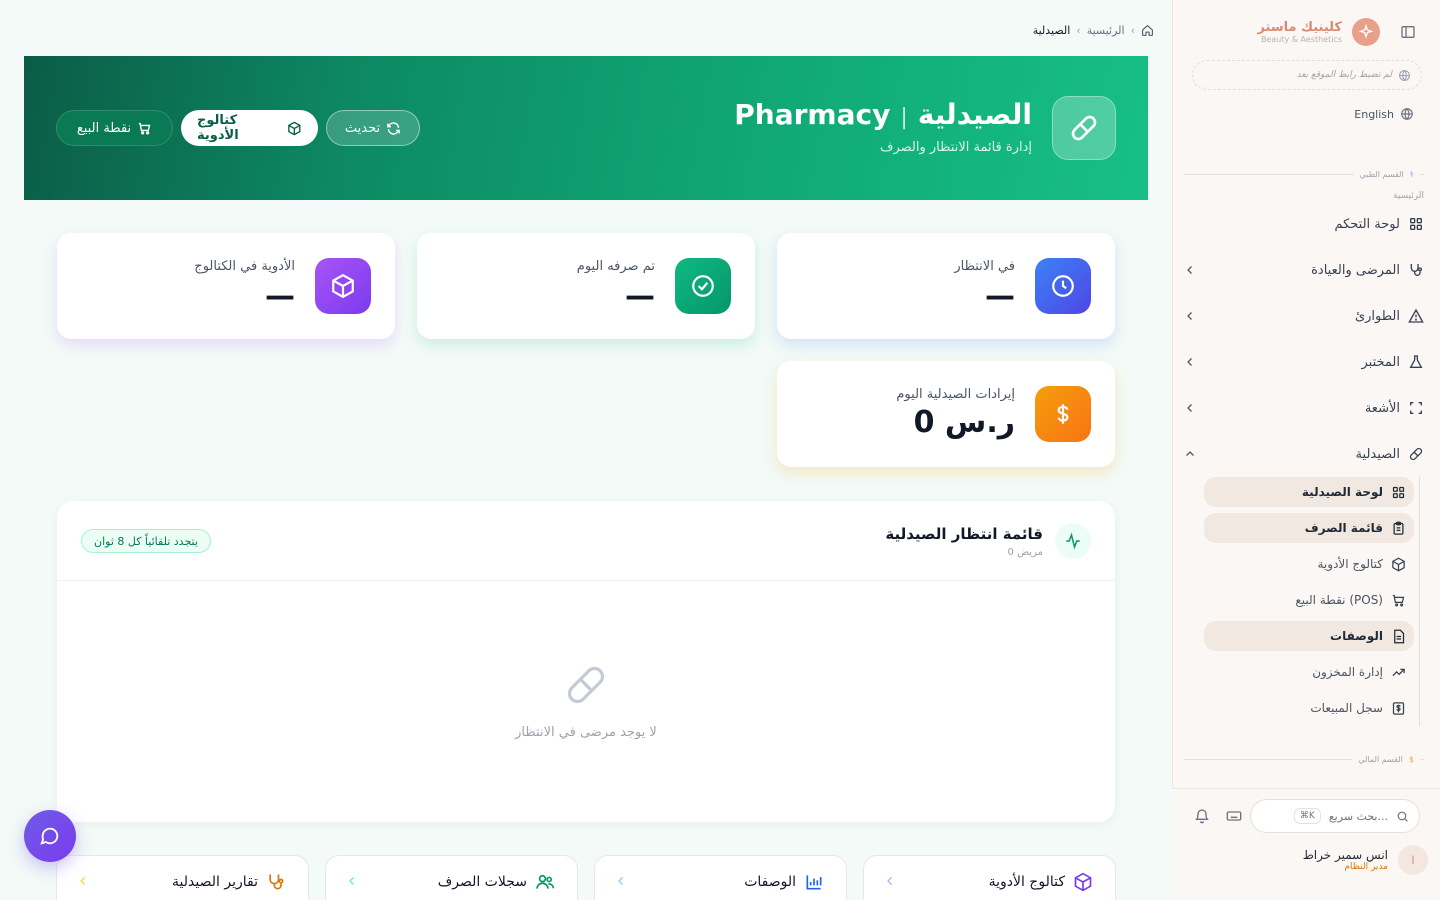 Image resolution: width=1440 pixels, height=900 pixels. Describe the element at coordinates (1374, 114) in the screenshot. I see `language-label: English` at that location.